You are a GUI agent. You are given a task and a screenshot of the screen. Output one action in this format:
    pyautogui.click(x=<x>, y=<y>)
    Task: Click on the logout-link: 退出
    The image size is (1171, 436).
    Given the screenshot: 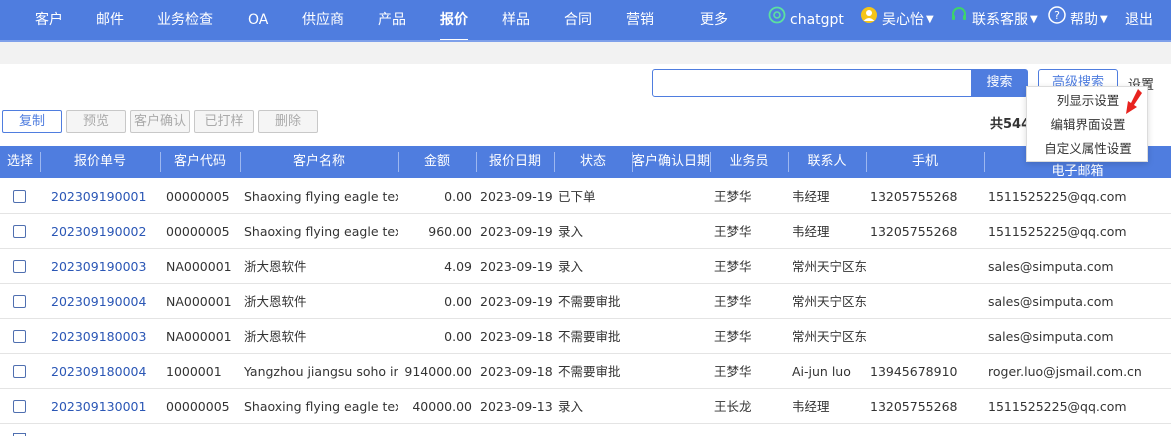 What is the action you would take?
    pyautogui.click(x=1139, y=20)
    